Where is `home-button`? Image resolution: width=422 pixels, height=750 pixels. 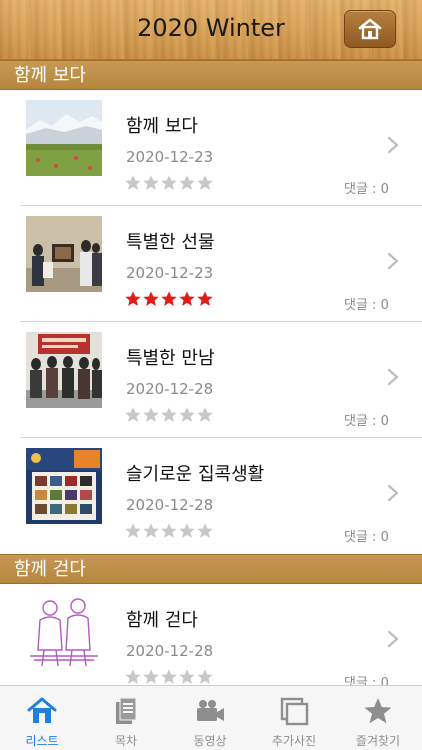 home-button is located at coordinates (370, 29).